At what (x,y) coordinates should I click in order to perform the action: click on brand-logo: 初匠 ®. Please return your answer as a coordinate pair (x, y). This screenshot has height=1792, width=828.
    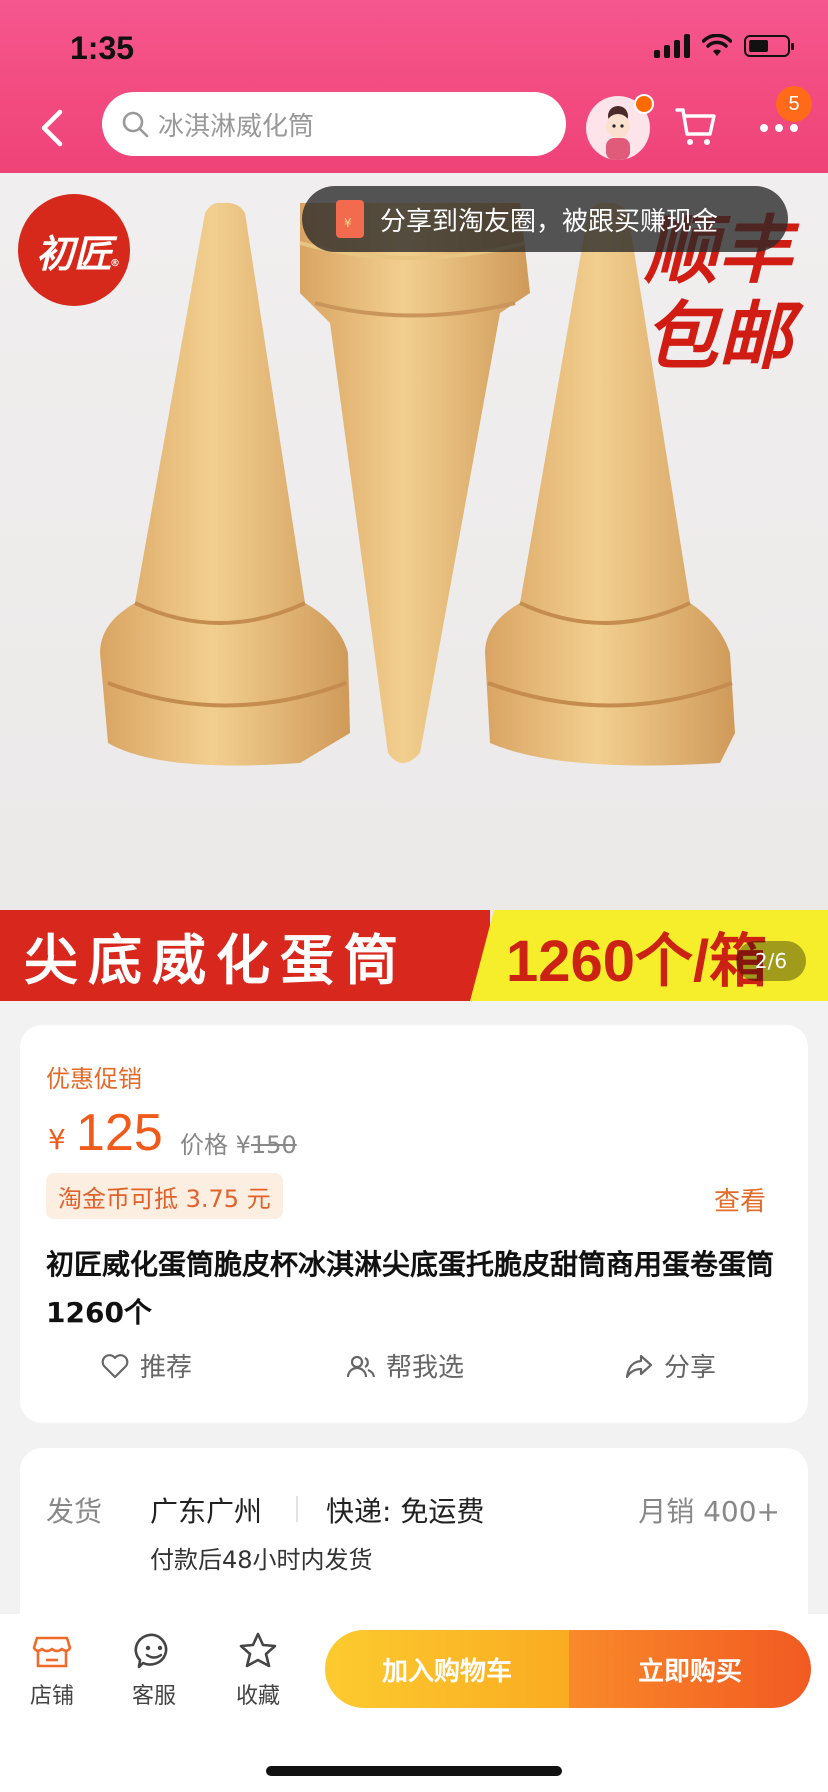
    Looking at the image, I should click on (74, 250).